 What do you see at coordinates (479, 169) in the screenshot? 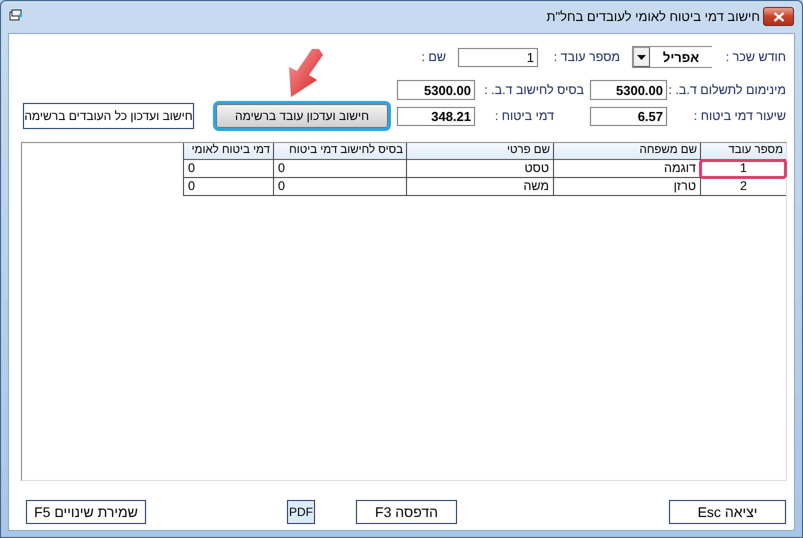
I see `table-cell: טסט` at bounding box center [479, 169].